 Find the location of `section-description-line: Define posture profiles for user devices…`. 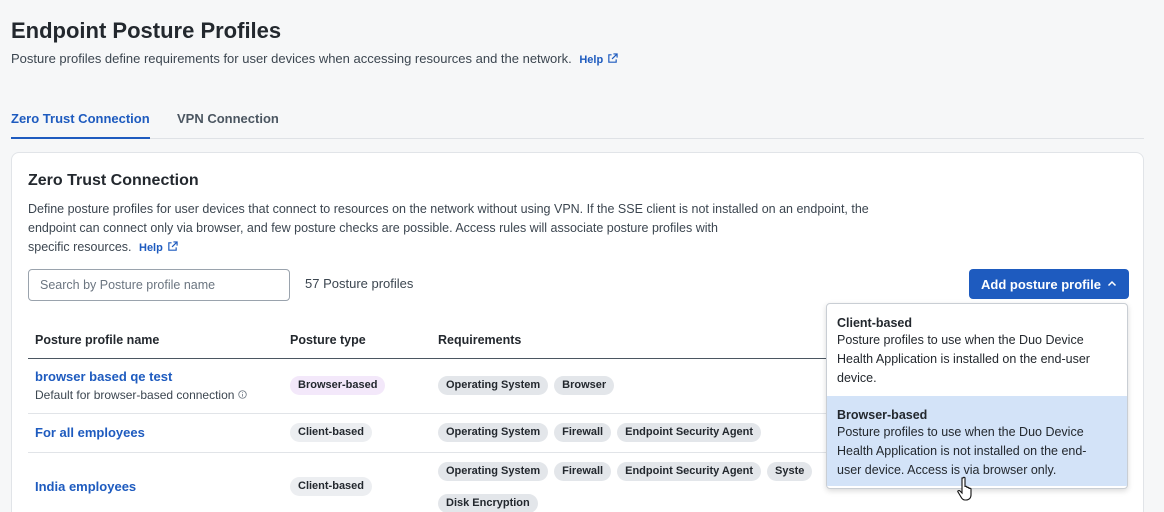

section-description-line: Define posture profiles for user devices… is located at coordinates (448, 209).